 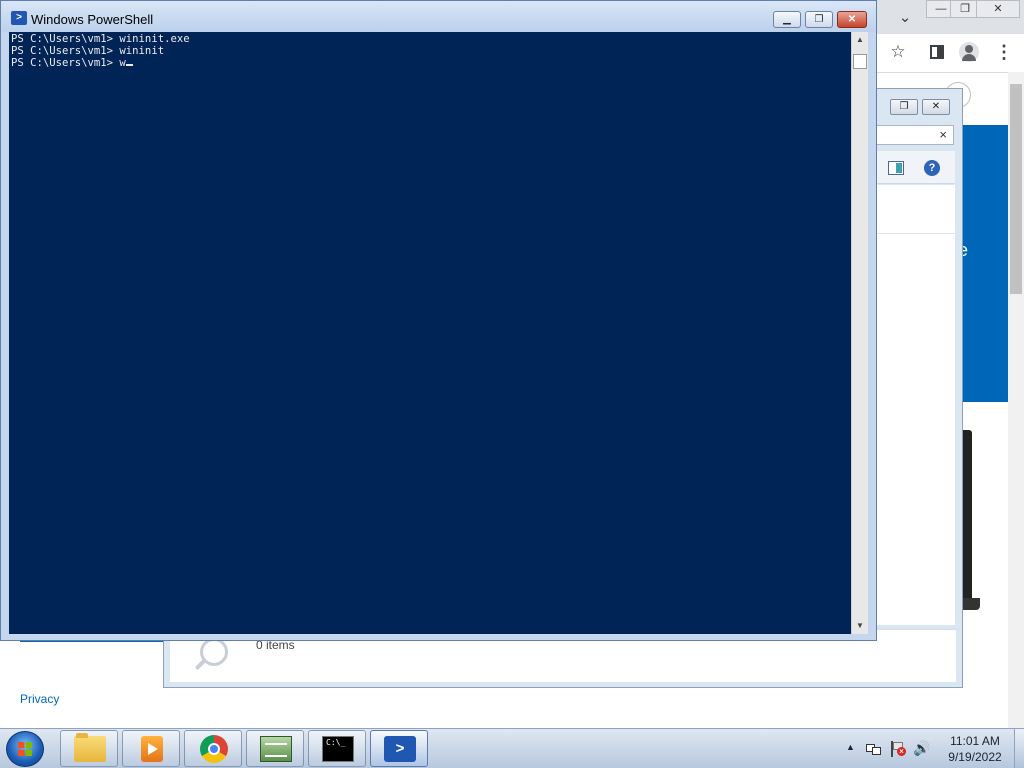 What do you see at coordinates (787, 19) in the screenshot?
I see `minimize-button: ▁` at bounding box center [787, 19].